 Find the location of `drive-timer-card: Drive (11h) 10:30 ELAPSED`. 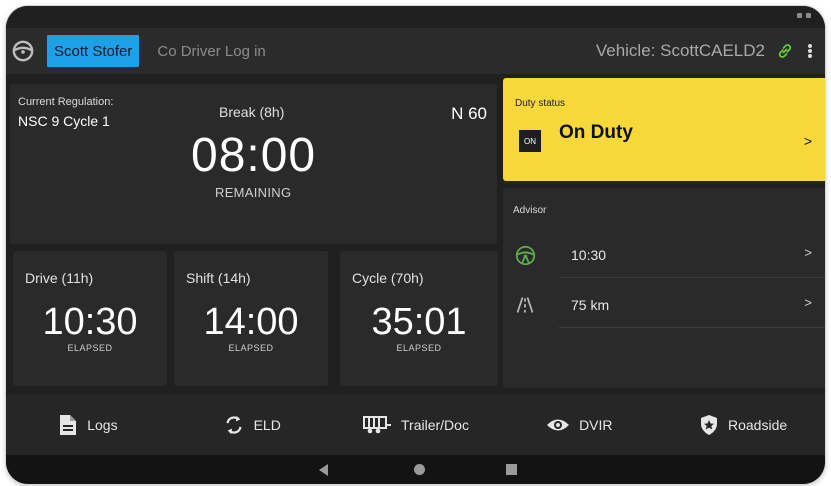

drive-timer-card: Drive (11h) 10:30 ELAPSED is located at coordinates (90, 318).